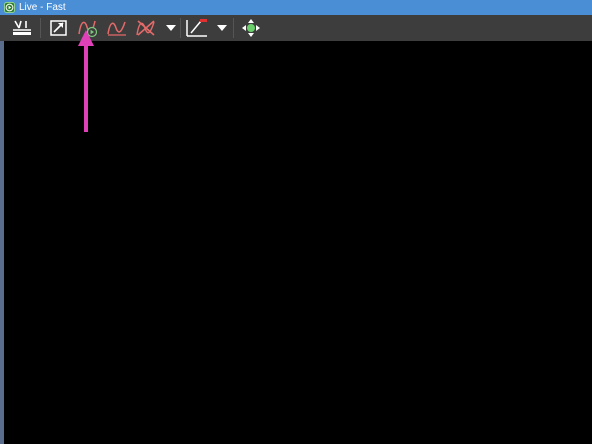 Image resolution: width=592 pixels, height=444 pixels. I want to click on baseline-button, so click(22, 28).